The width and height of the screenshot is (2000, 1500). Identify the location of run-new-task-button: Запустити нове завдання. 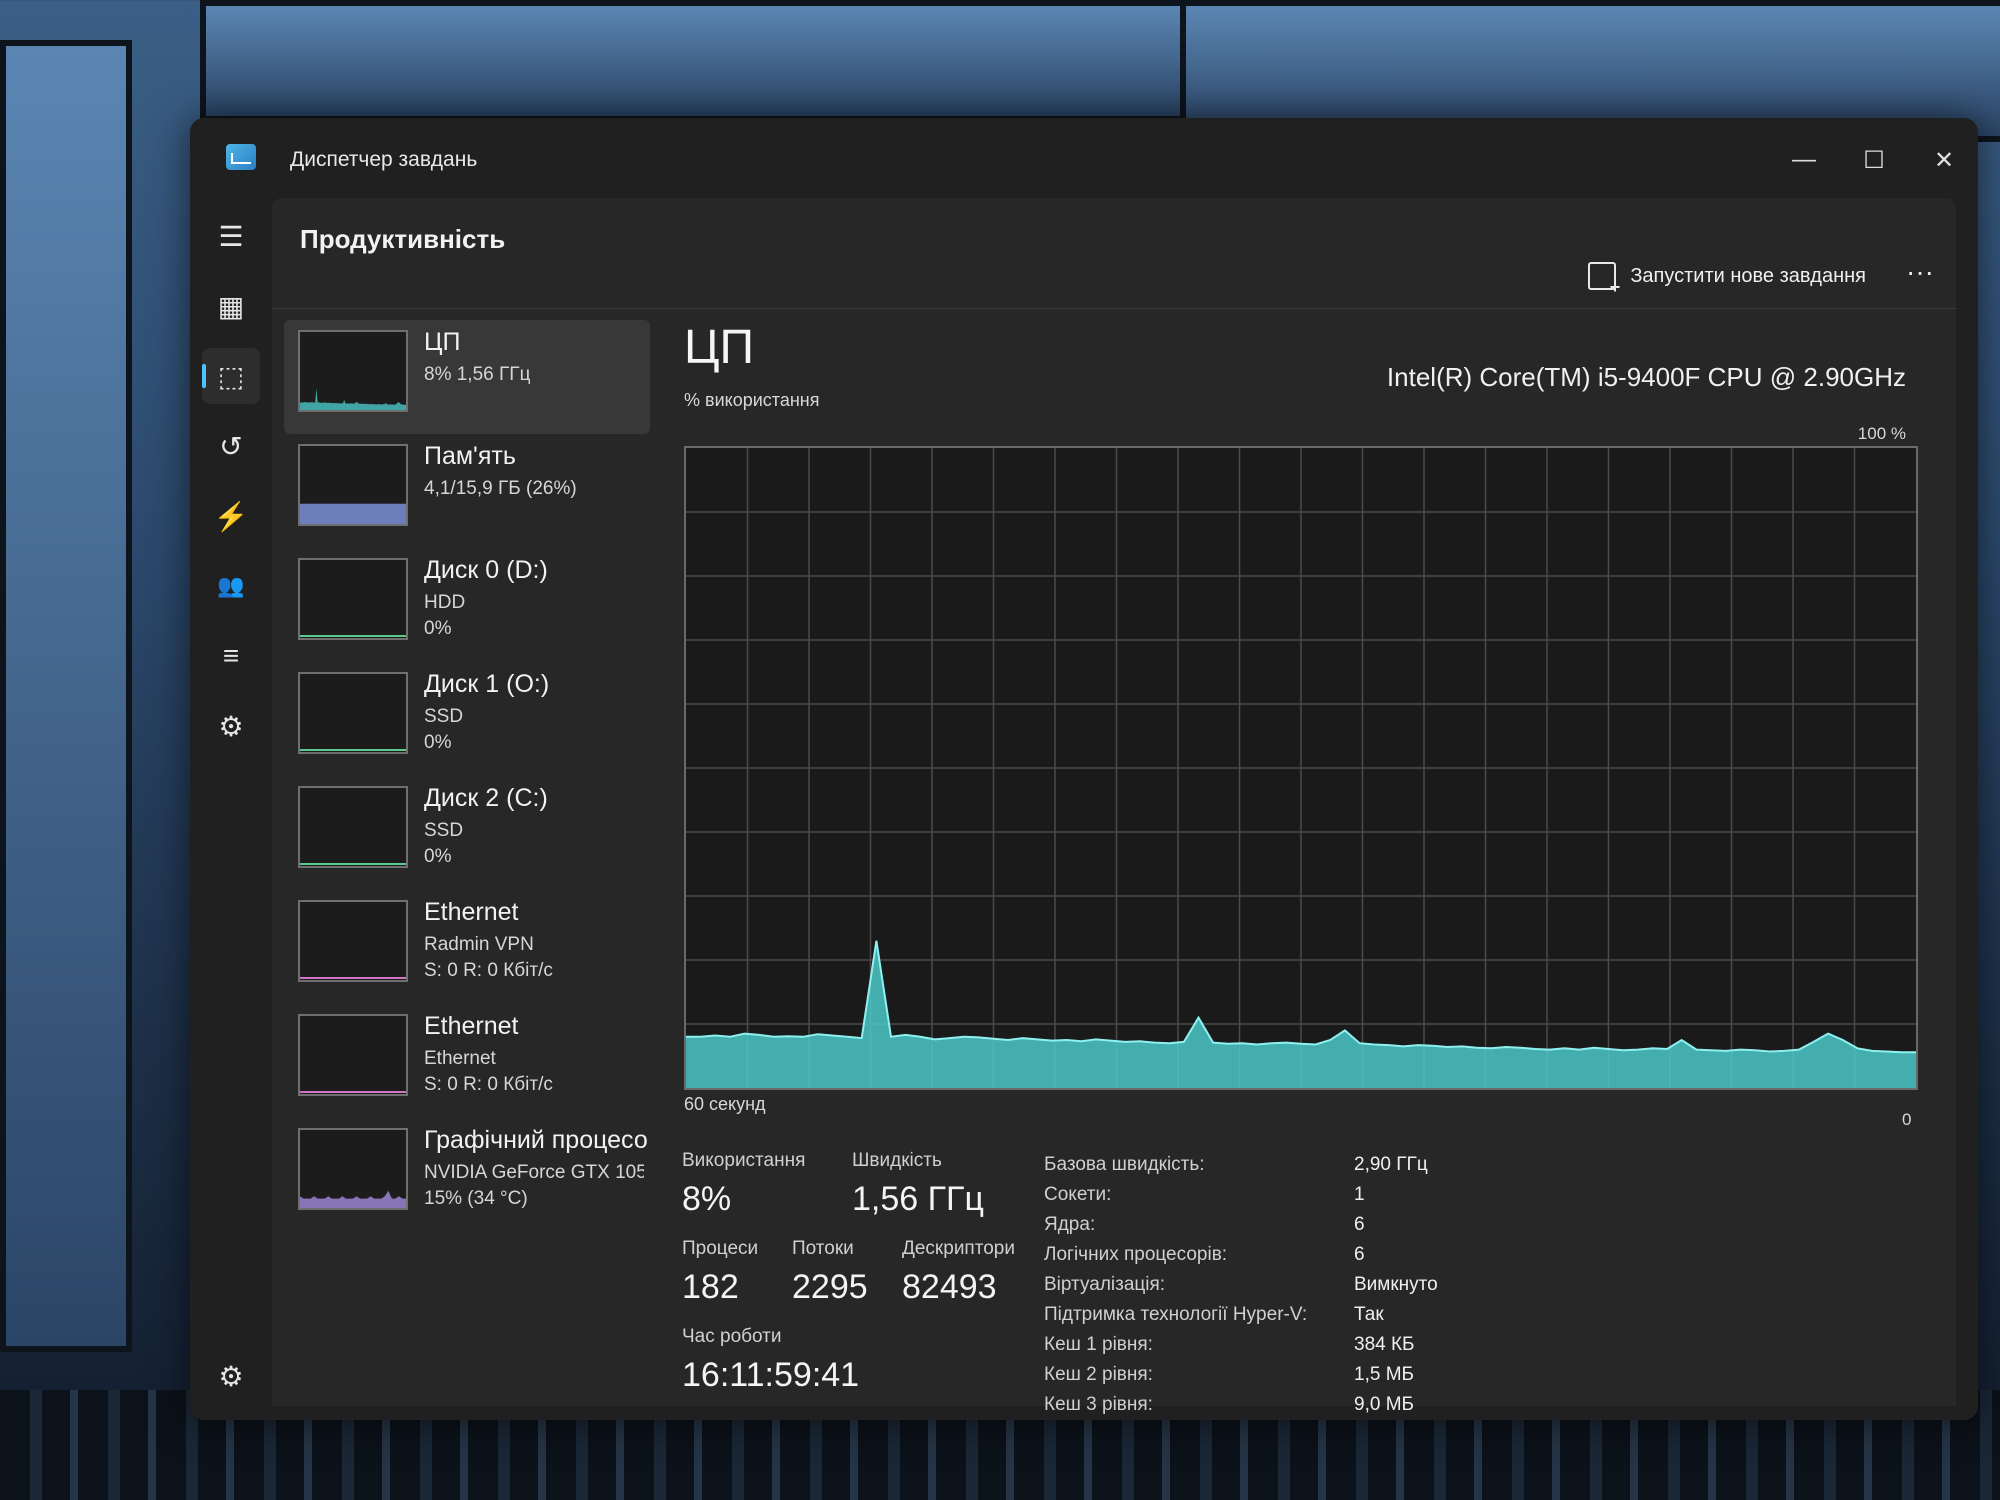
(1727, 280).